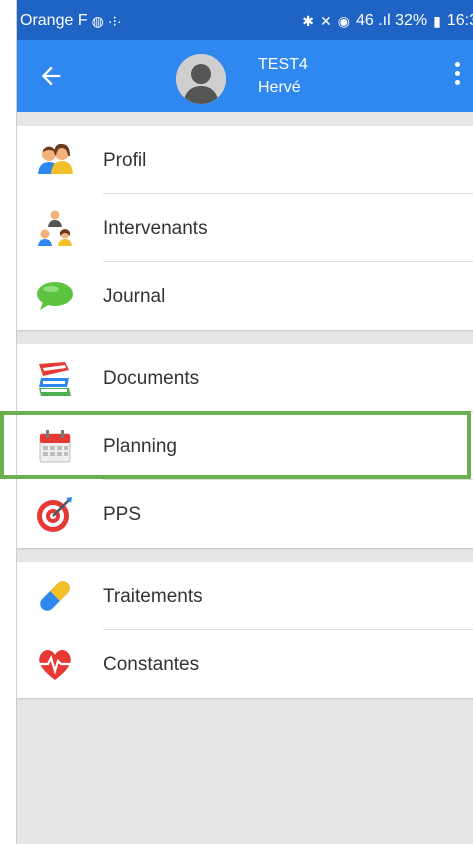 The width and height of the screenshot is (473, 844). Describe the element at coordinates (134, 296) in the screenshot. I see `menu-item-label: Journal` at that location.